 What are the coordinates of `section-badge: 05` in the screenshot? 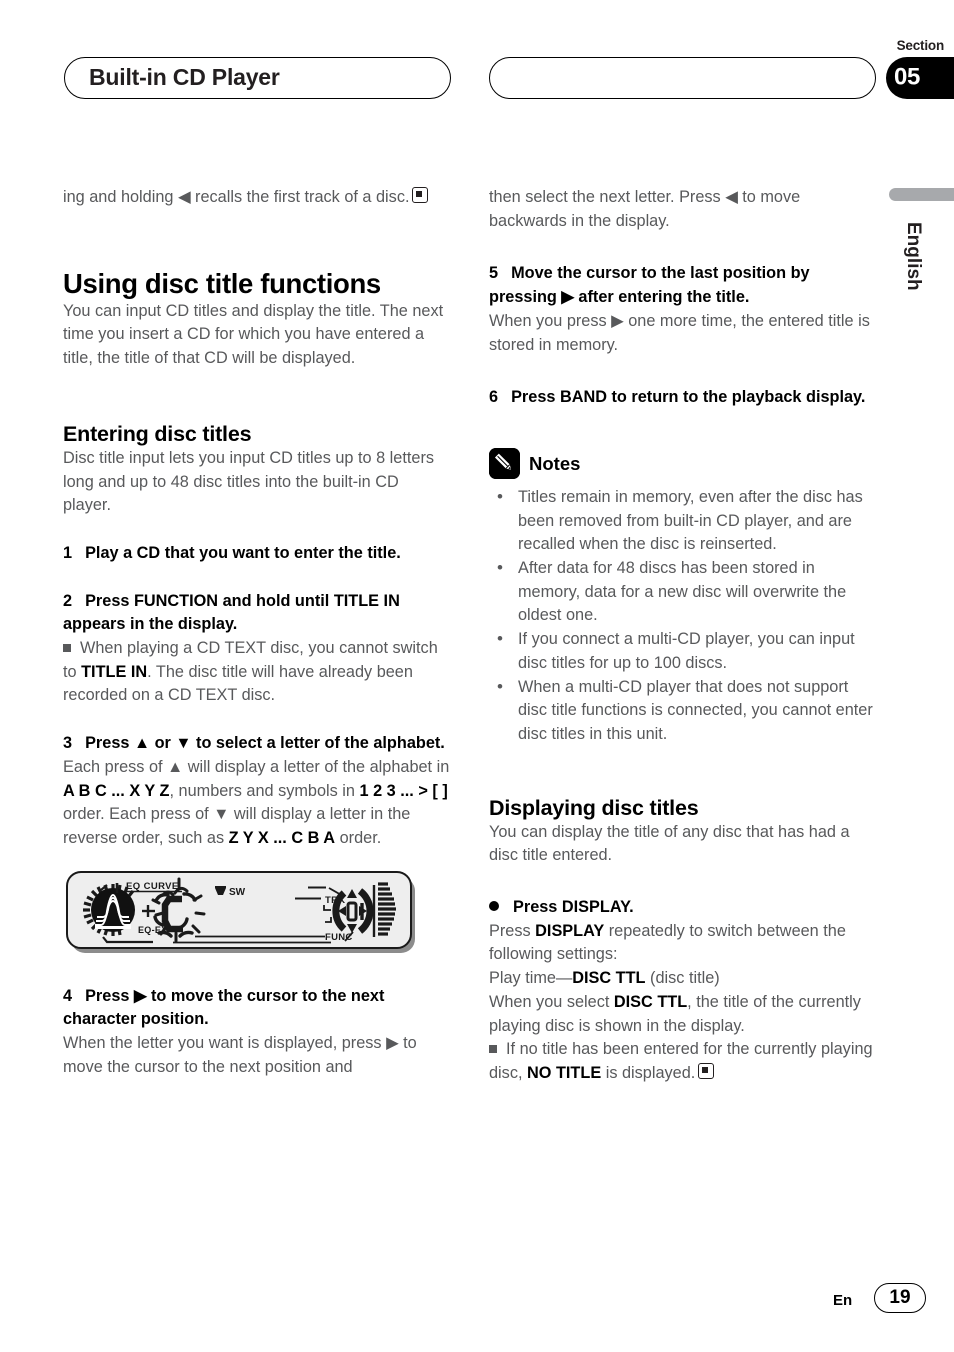 It's located at (920, 78).